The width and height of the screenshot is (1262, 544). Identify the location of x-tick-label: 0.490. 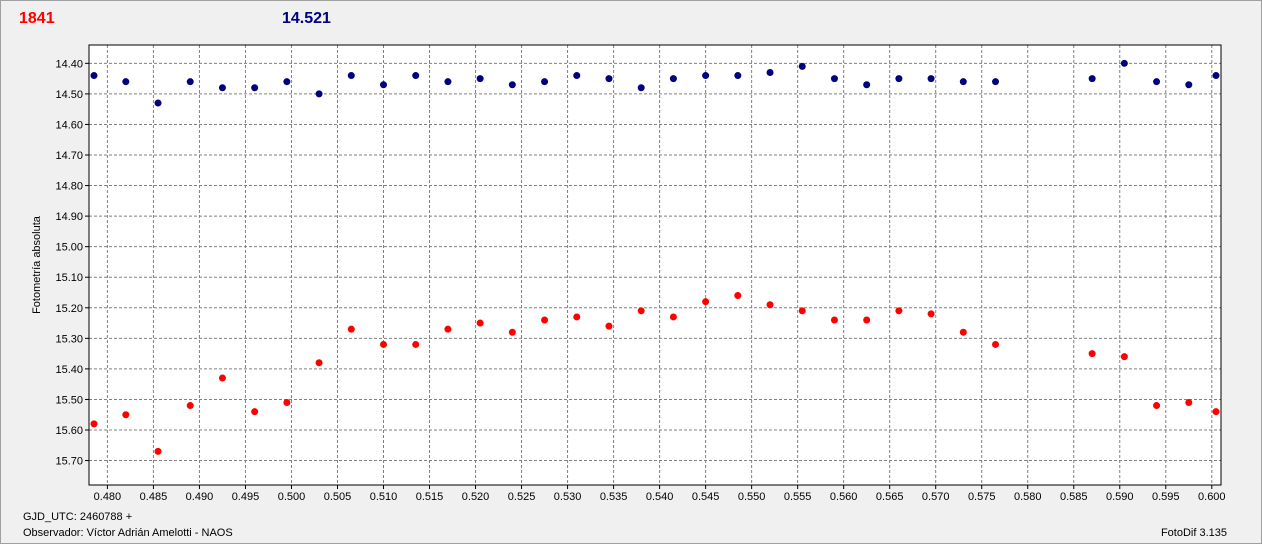
(200, 497).